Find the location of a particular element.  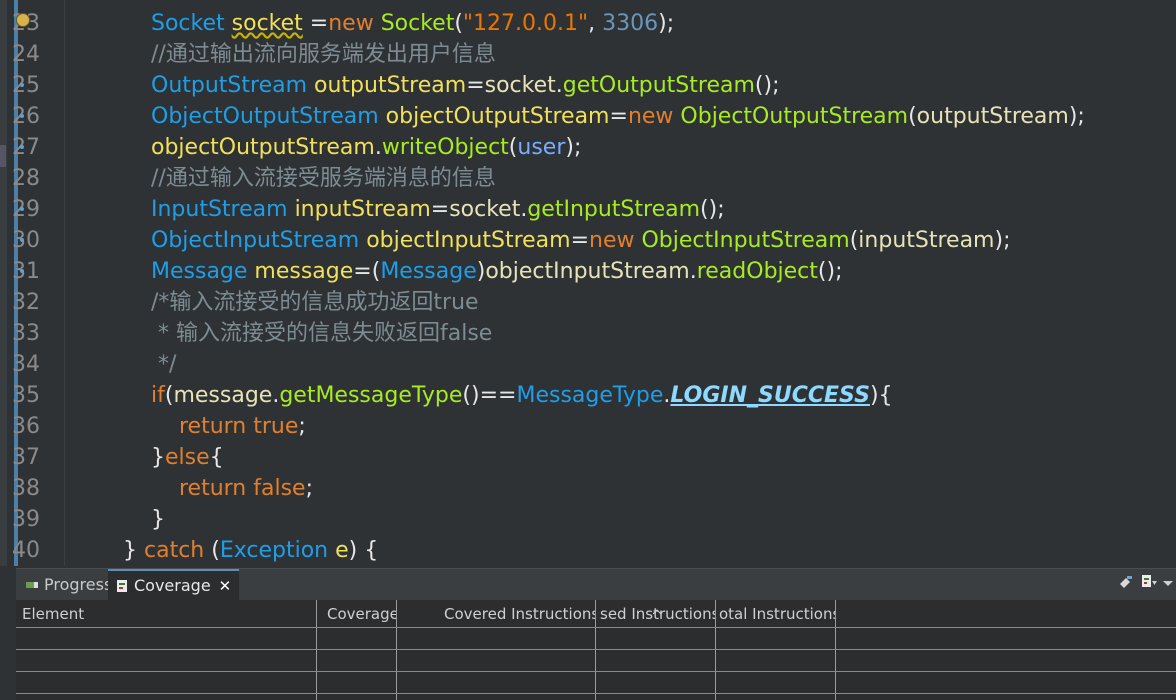

code-token: * 输入流接受的信息失败返回false is located at coordinates (322, 333).